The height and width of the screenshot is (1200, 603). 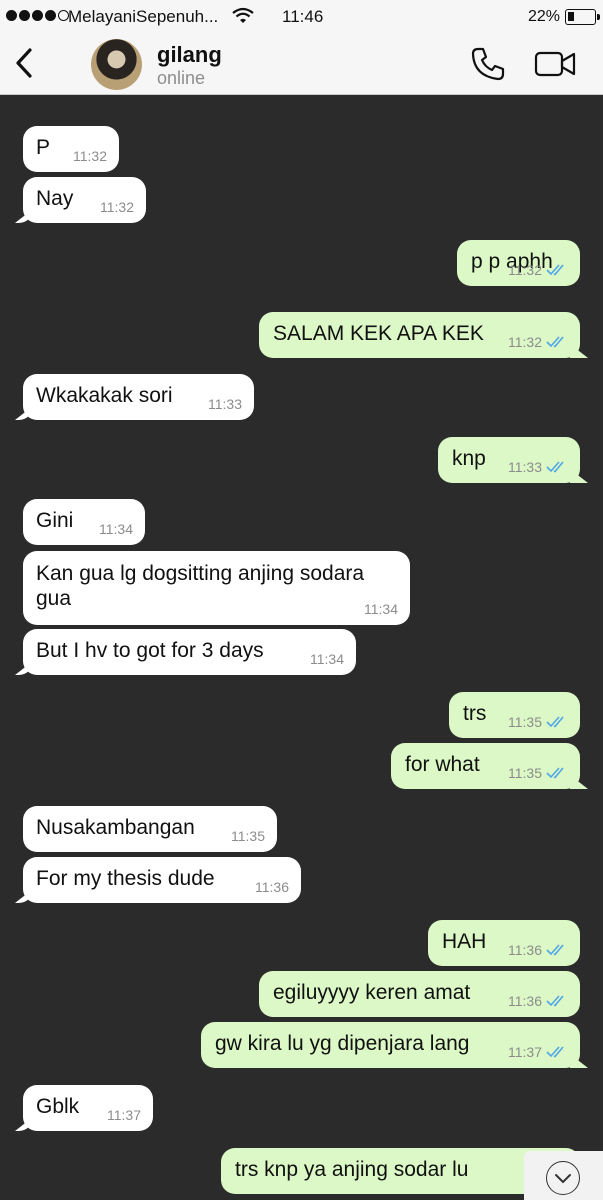 I want to click on outgoing-message: trs 11:35, so click(x=514, y=715).